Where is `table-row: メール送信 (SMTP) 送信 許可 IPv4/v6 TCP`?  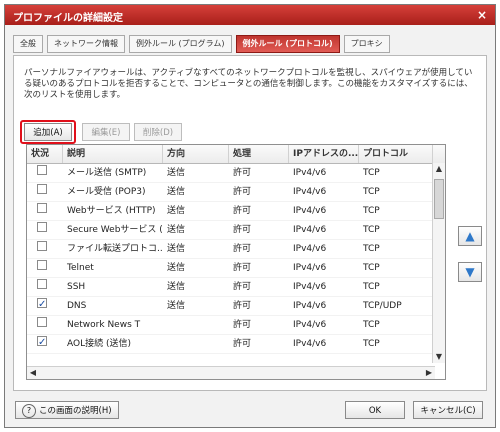
table-row: メール送信 (SMTP) 送信 許可 IPv4/v6 TCP is located at coordinates (236, 173).